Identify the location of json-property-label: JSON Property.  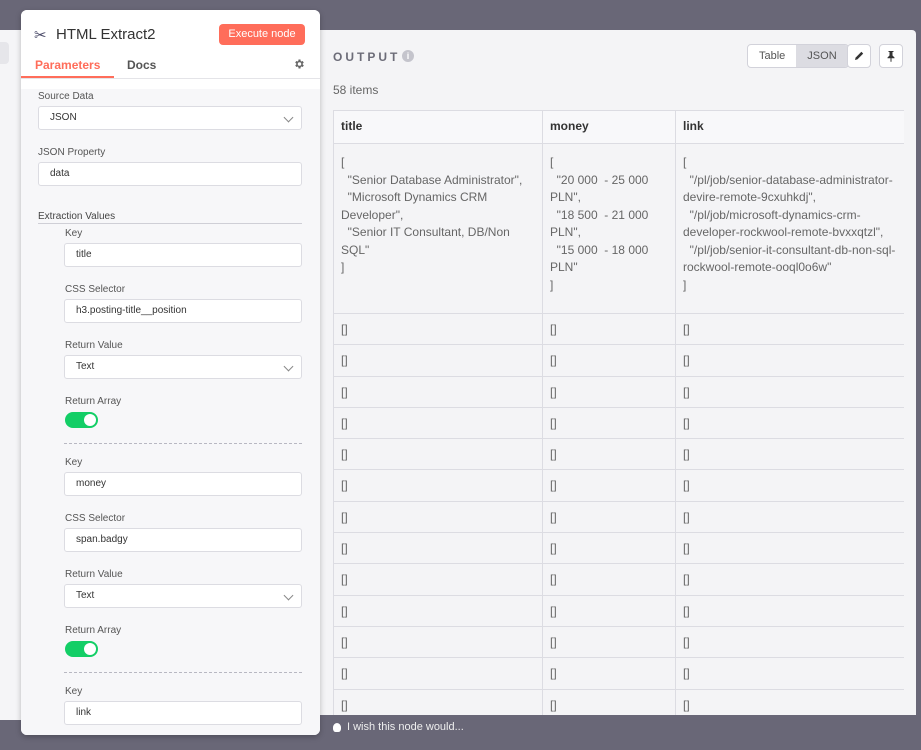
(72, 152).